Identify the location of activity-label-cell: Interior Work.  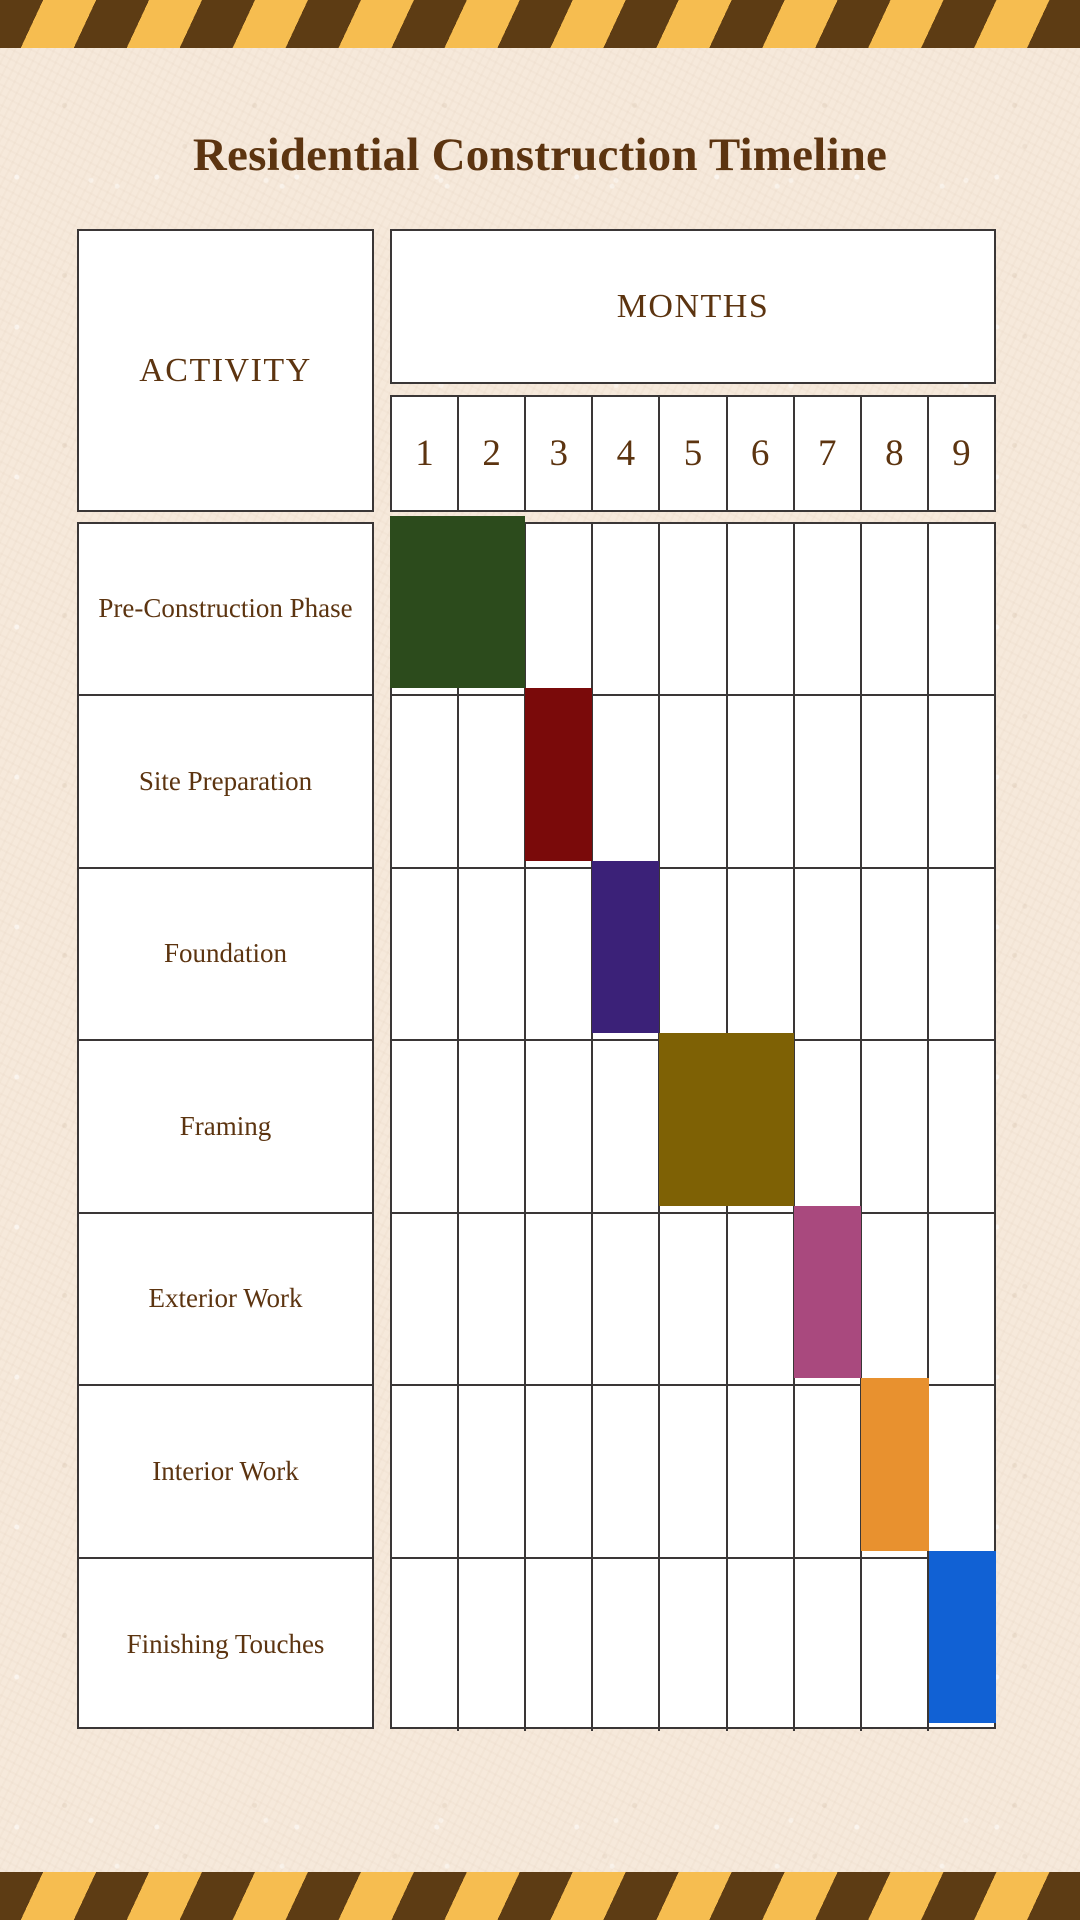
(225, 1472).